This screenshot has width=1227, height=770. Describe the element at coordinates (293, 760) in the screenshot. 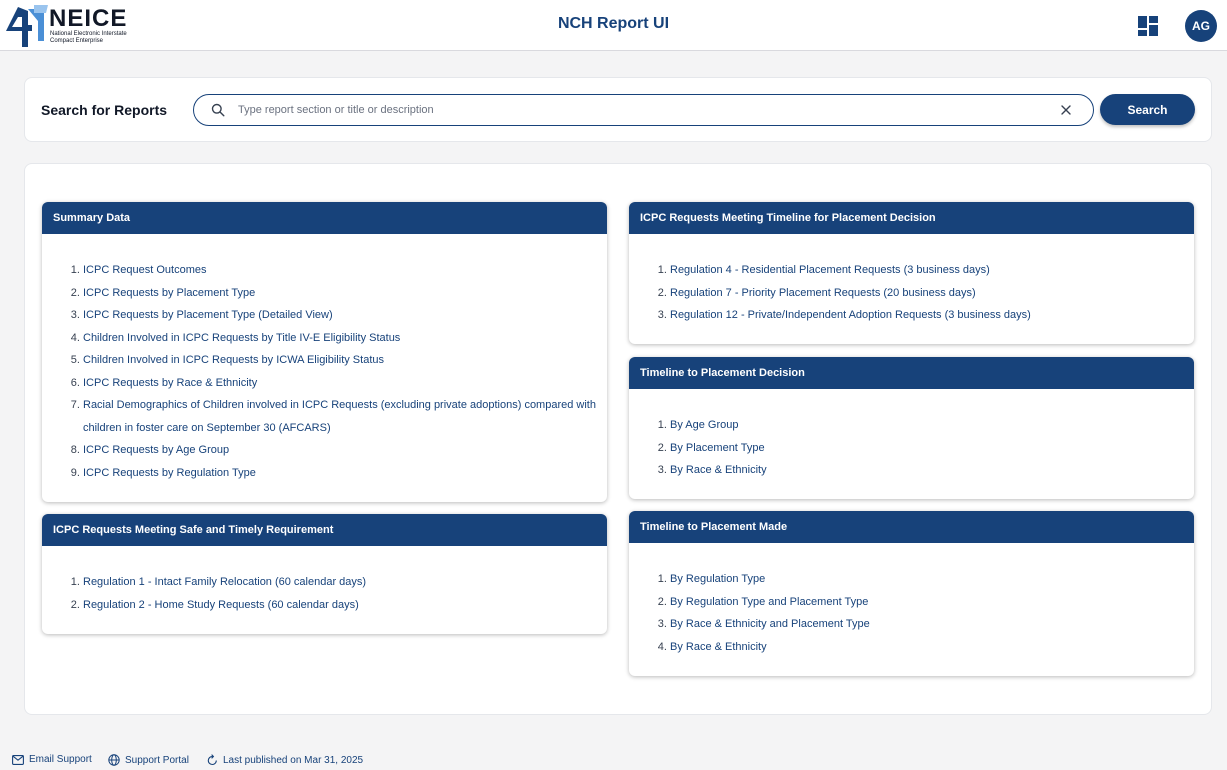

I see `last-published-label: Last published on Mar 31, 2025` at that location.